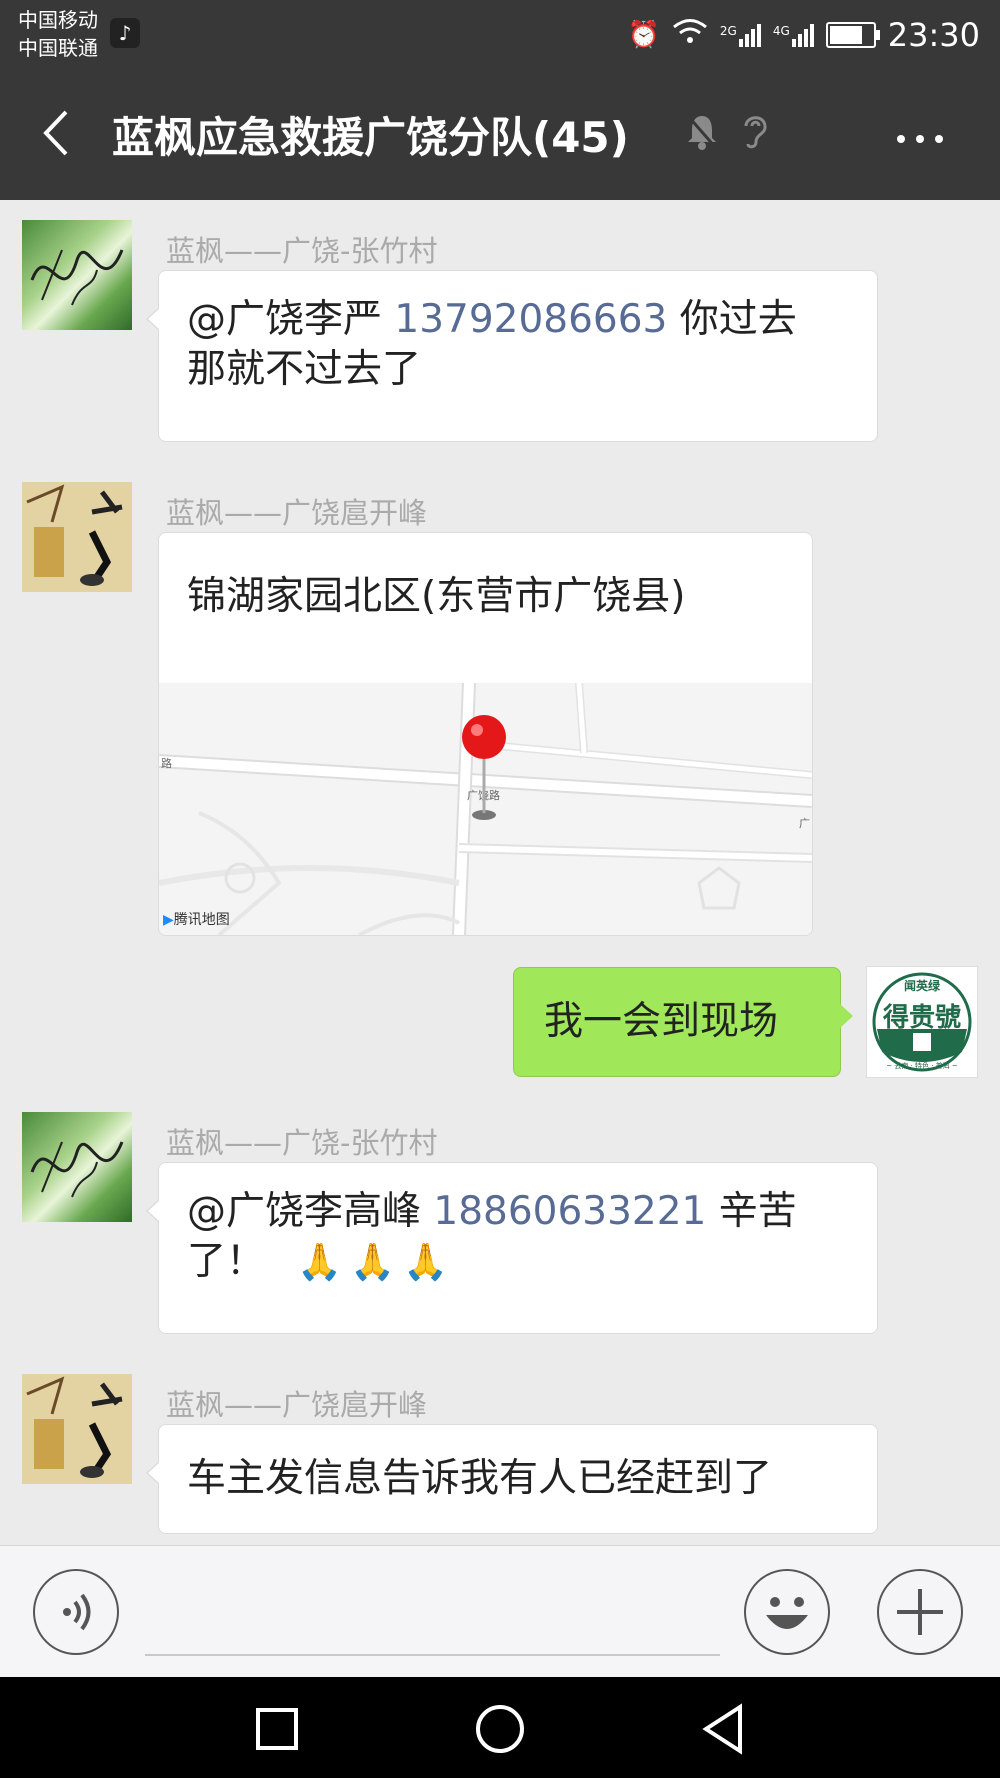 This screenshot has height=1778, width=1000. I want to click on message-bubble: @广饶李高峰 18860633221 辛苦 了！ 🙏 🙏 🙏, so click(512, 1248).